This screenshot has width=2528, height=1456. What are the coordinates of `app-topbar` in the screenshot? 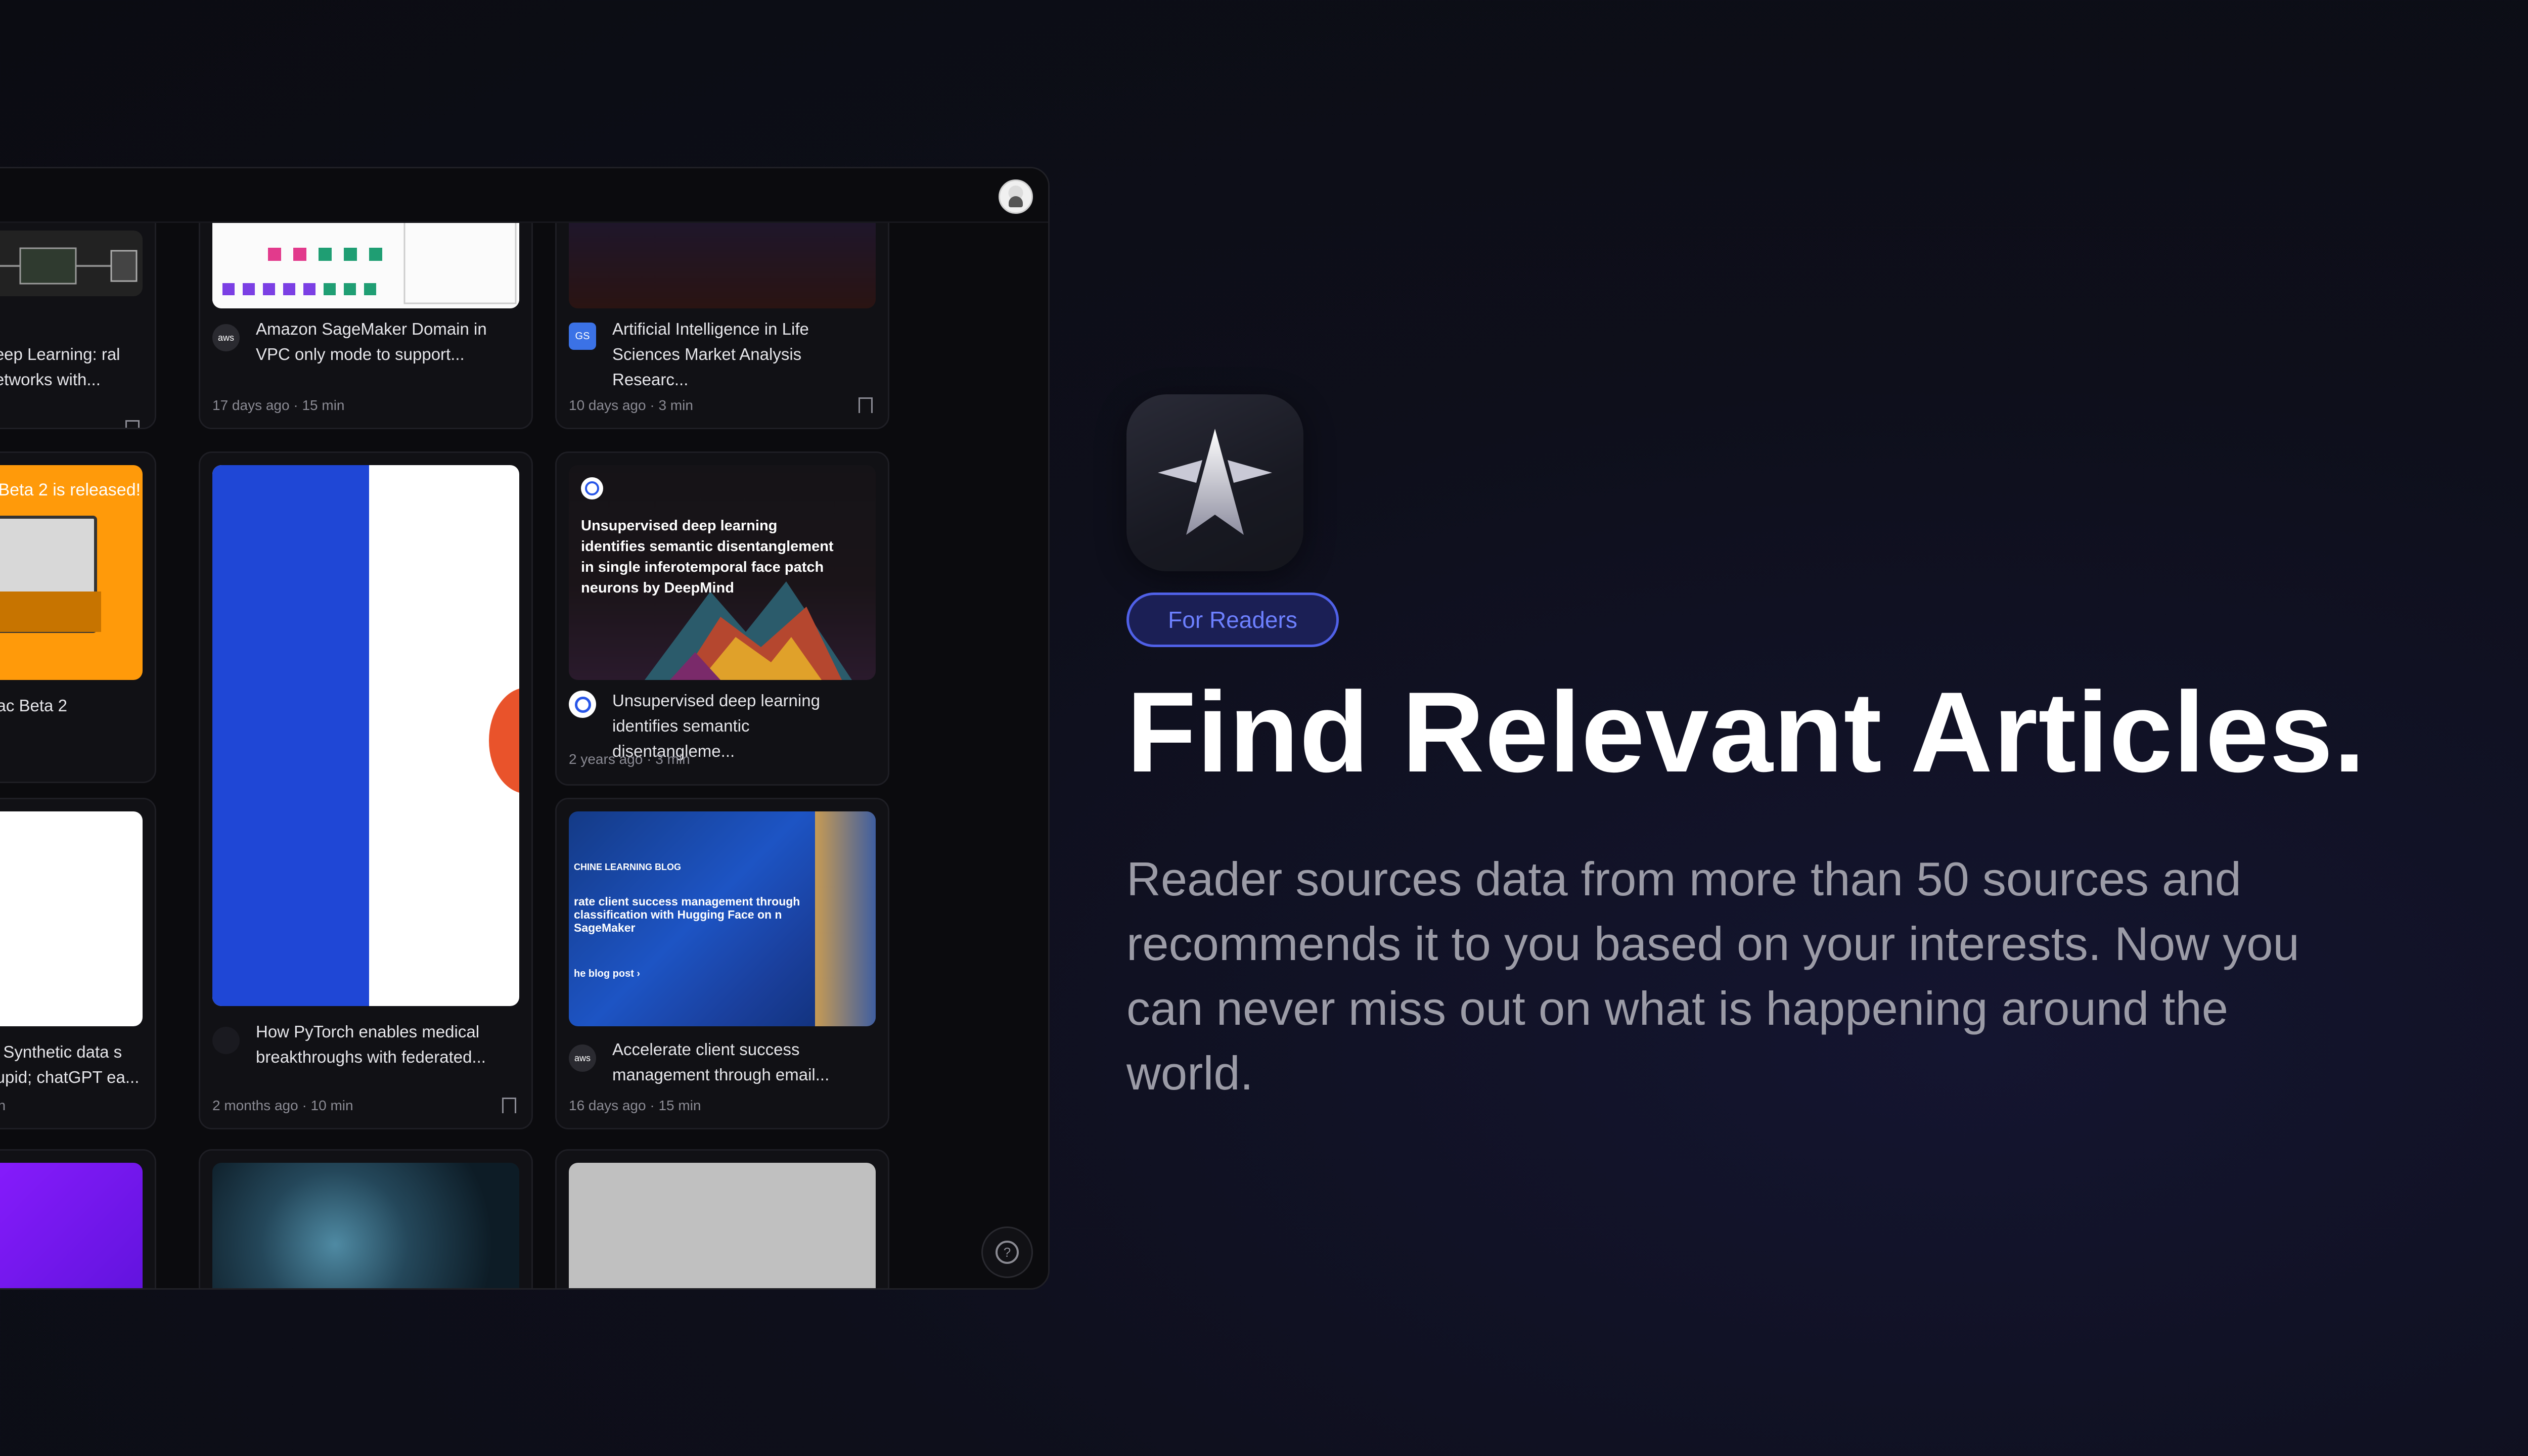 It's located at (524, 195).